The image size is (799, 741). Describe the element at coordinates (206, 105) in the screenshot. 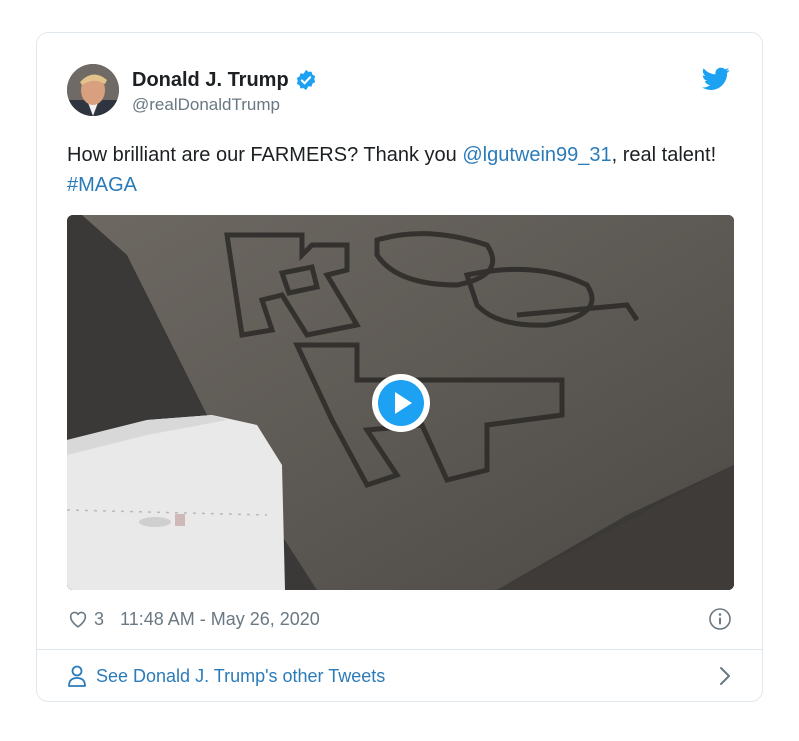

I see `author-handle: @realDonaldTrump` at that location.